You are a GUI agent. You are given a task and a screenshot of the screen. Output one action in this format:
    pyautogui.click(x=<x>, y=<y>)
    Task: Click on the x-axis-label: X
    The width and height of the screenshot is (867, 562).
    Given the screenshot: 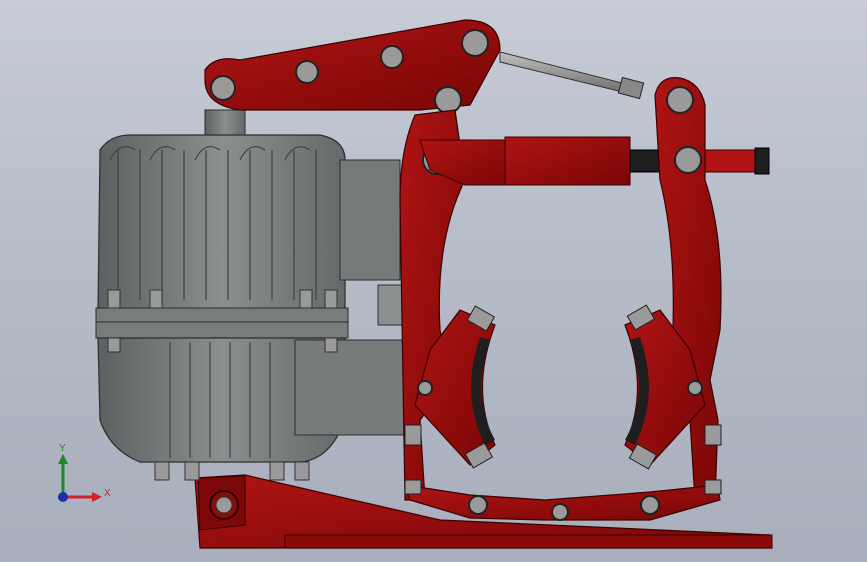 What is the action you would take?
    pyautogui.click(x=107, y=493)
    